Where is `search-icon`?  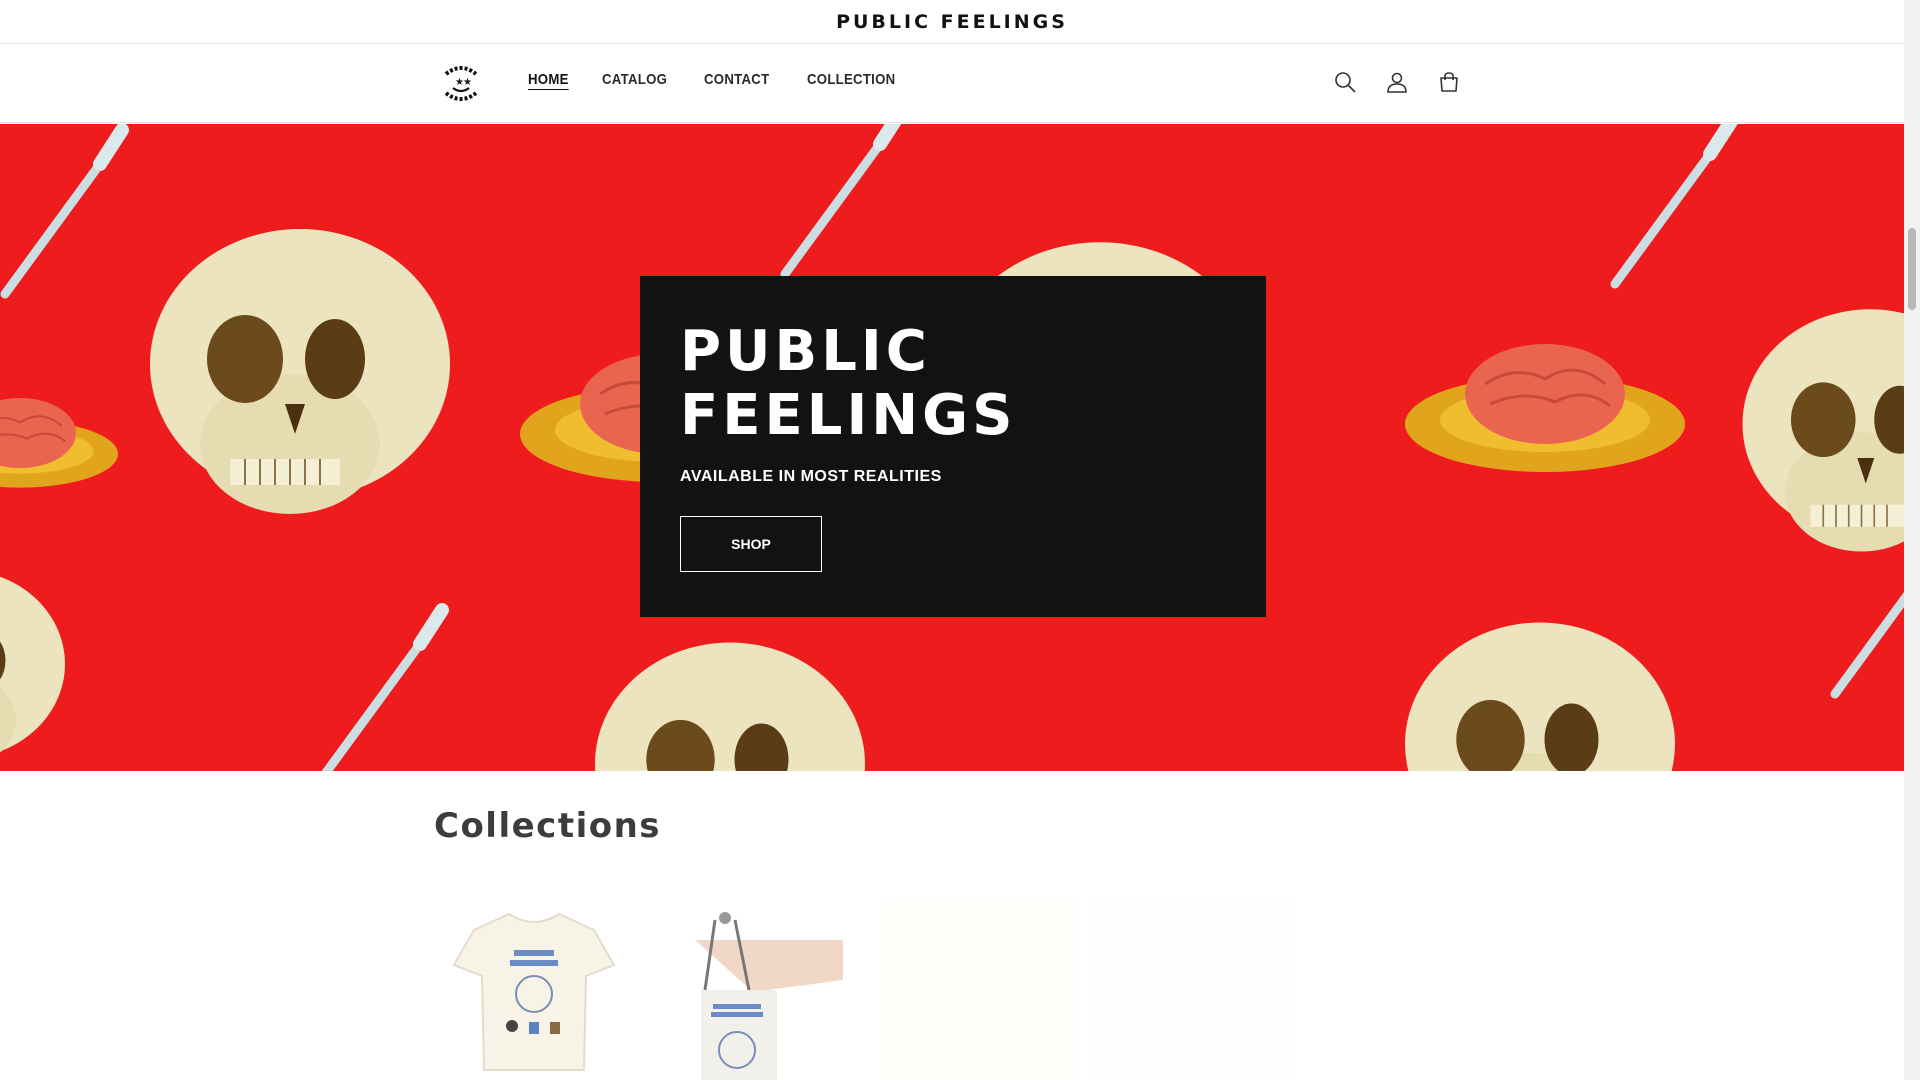 search-icon is located at coordinates (1345, 82).